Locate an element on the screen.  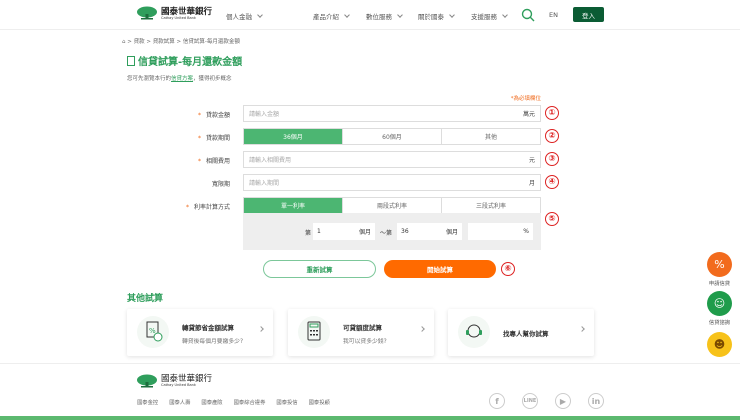
rate-percent-input: % is located at coordinates (500, 231).